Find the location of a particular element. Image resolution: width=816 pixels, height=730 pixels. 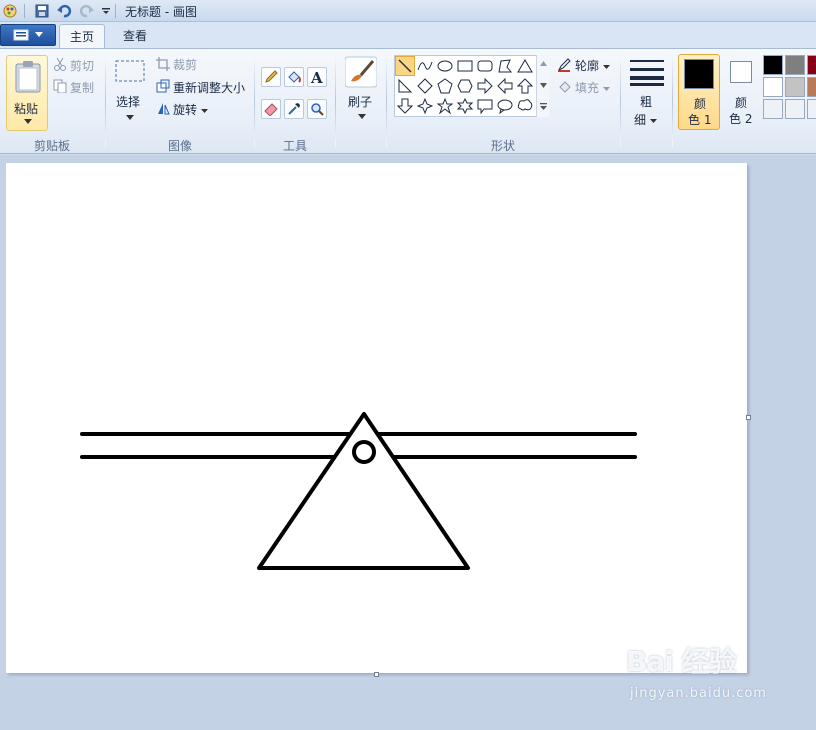

curve-shape-icon is located at coordinates (425, 66).